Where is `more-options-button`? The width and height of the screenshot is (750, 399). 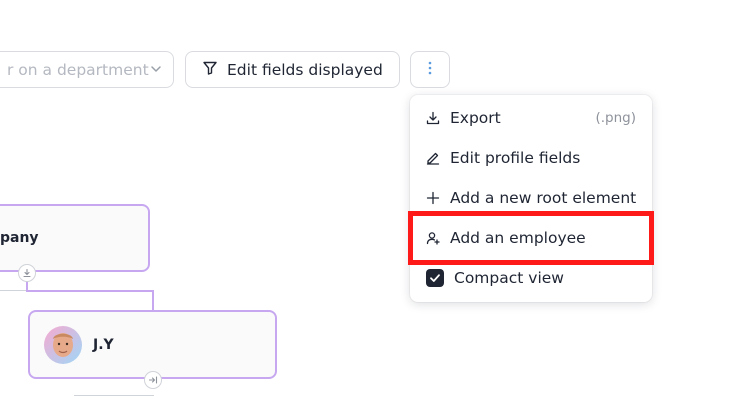
more-options-button is located at coordinates (430, 69).